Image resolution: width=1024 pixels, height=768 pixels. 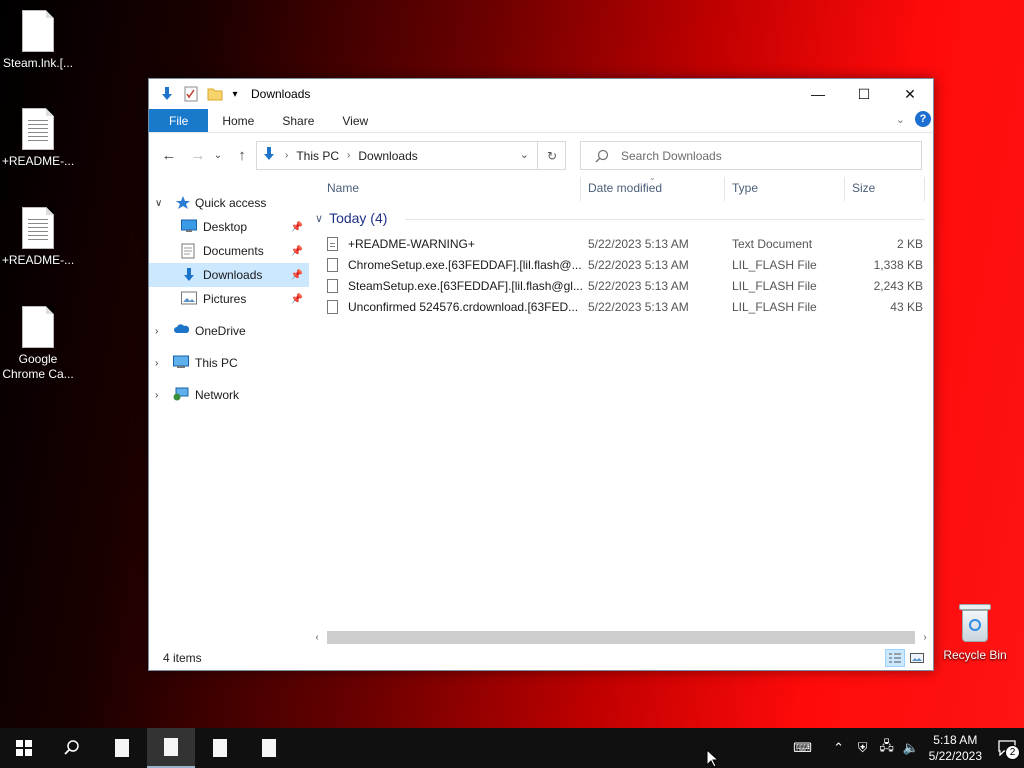 I want to click on nav-label: Network, so click(x=217, y=395).